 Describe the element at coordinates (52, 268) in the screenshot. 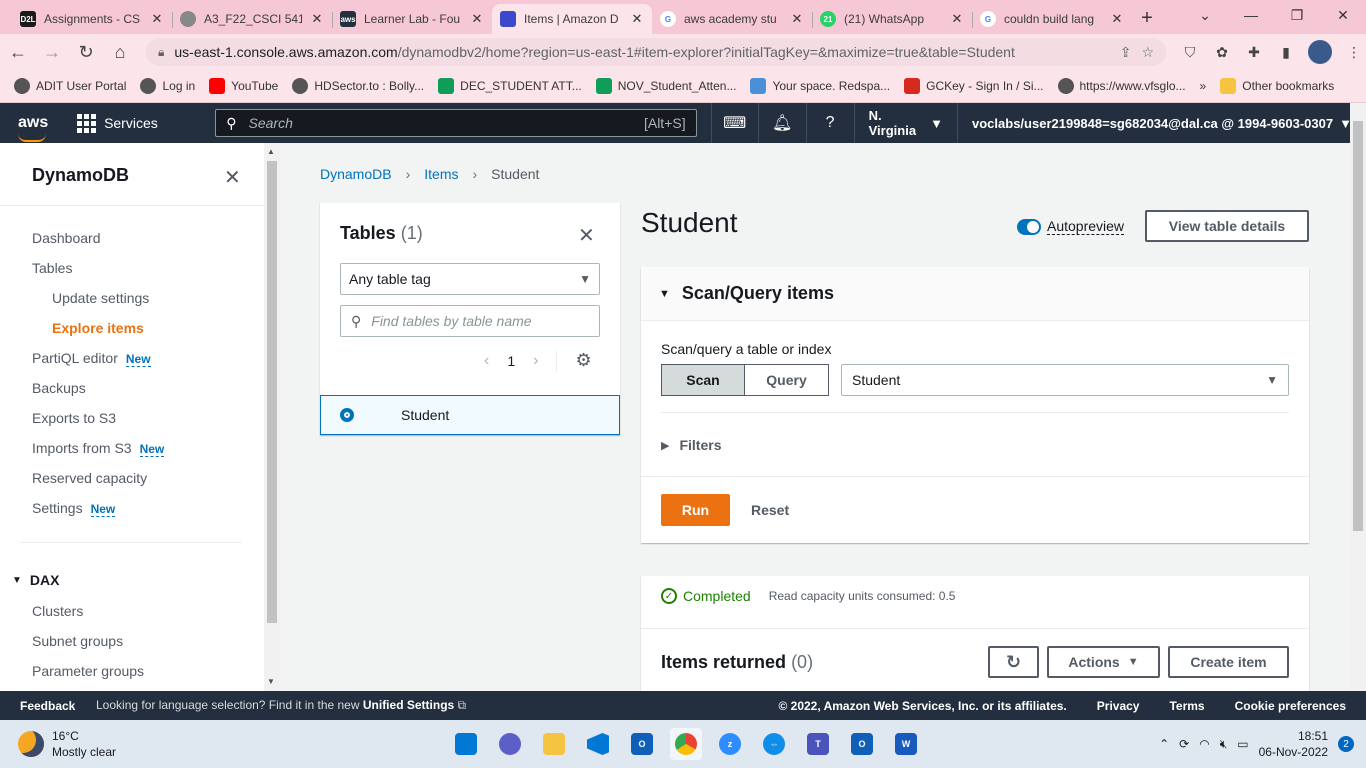

I see `sidenav-item-tables: Tables` at that location.